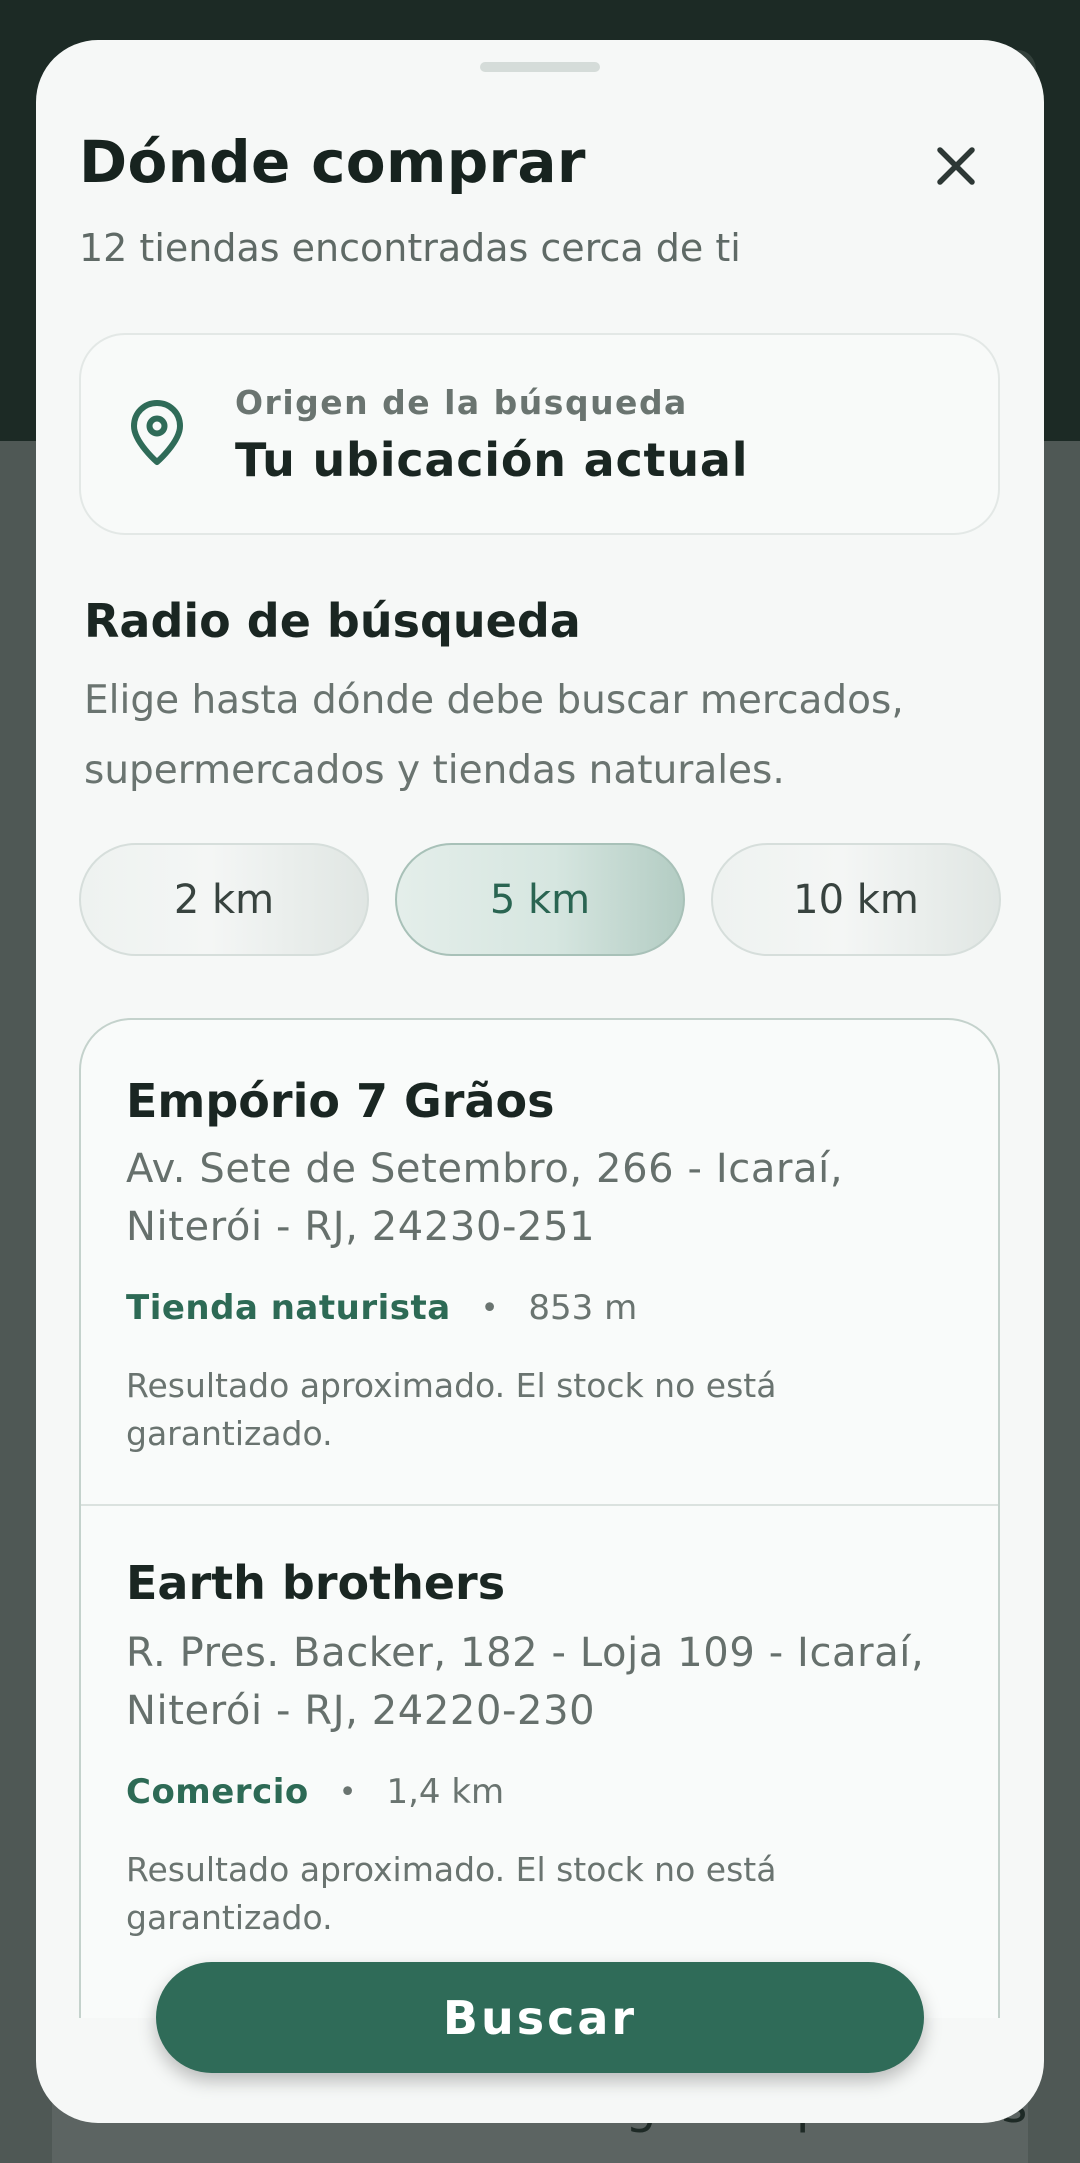 Image resolution: width=1080 pixels, height=2163 pixels. I want to click on store-meta: Tienda naturista • 853 m, so click(381, 1308).